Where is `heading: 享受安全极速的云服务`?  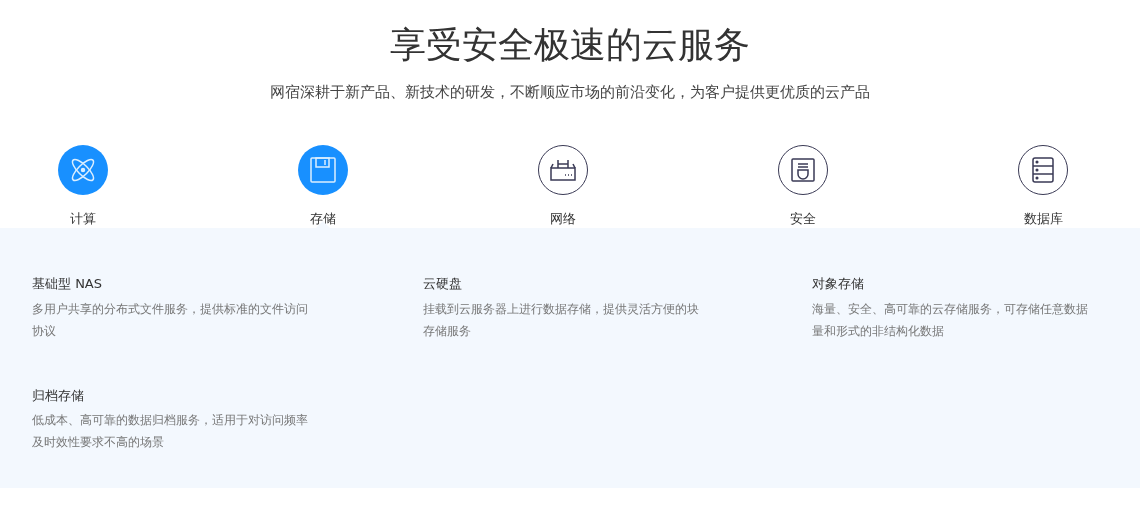
heading: 享受安全极速的云服务 is located at coordinates (570, 45).